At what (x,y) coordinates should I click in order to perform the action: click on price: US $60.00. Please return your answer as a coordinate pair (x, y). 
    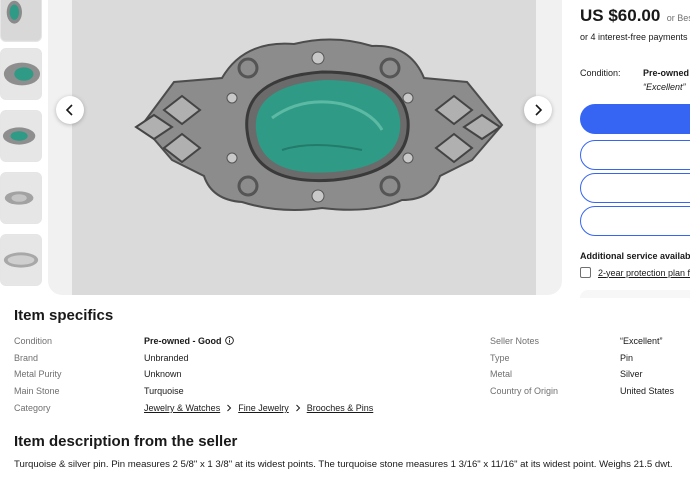
    Looking at the image, I should click on (620, 15).